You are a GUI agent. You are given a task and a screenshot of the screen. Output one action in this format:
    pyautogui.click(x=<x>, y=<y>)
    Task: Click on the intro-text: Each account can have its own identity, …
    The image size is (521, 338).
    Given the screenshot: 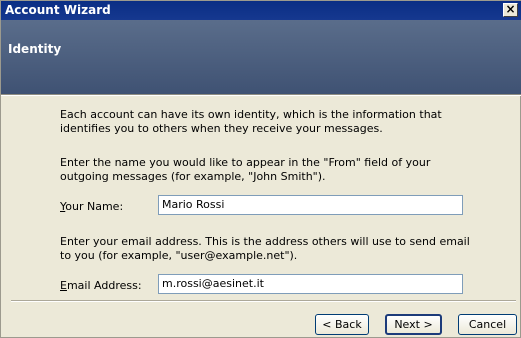 What is the action you would take?
    pyautogui.click(x=251, y=121)
    